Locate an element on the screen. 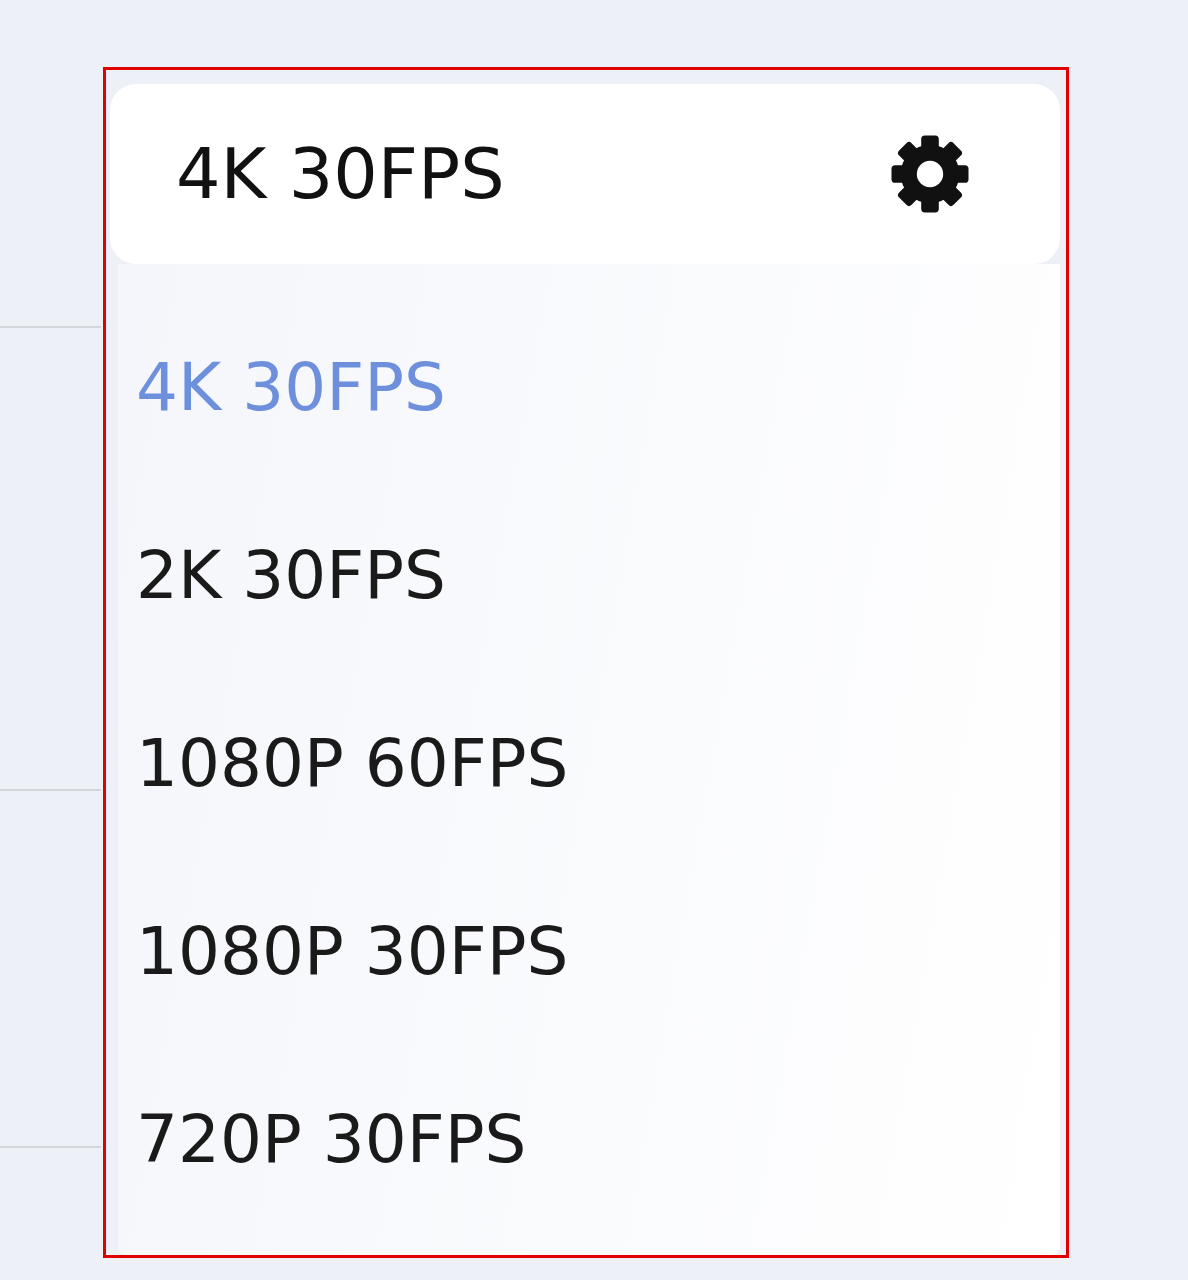 The image size is (1188, 1280). menu-option: 1080P 30FPS is located at coordinates (589, 951).